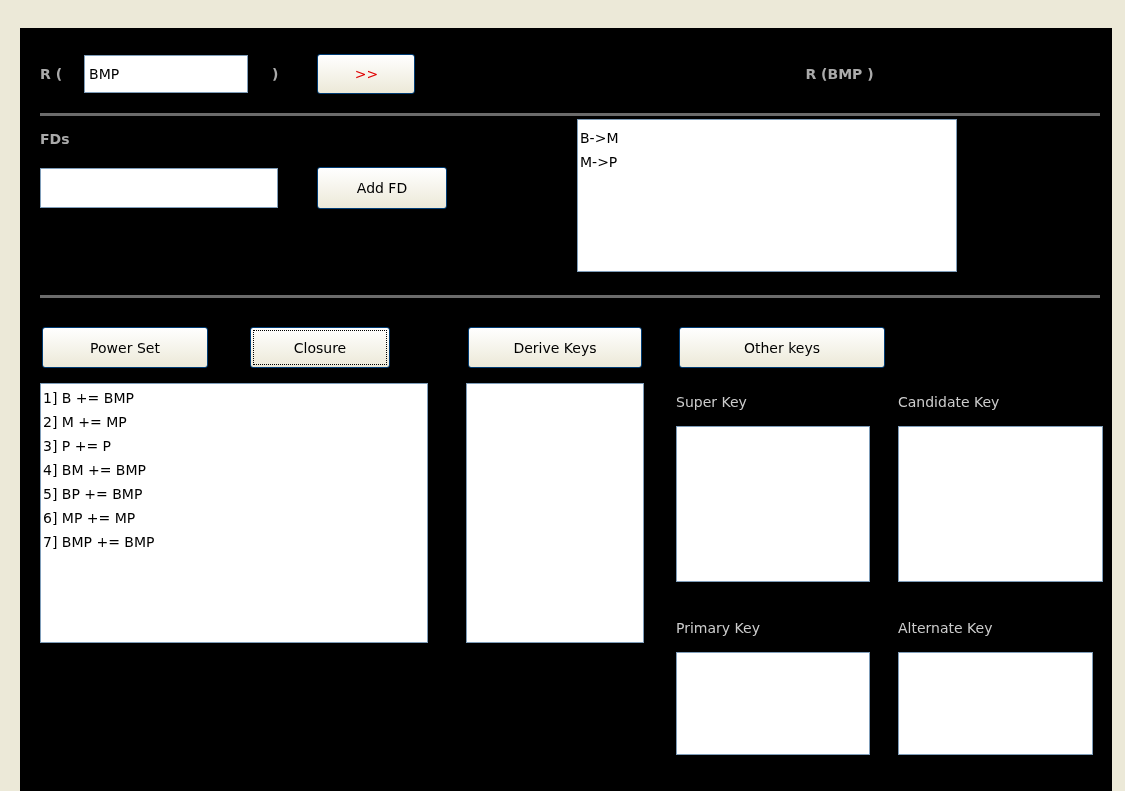  I want to click on relation-field: BMP, so click(166, 74).